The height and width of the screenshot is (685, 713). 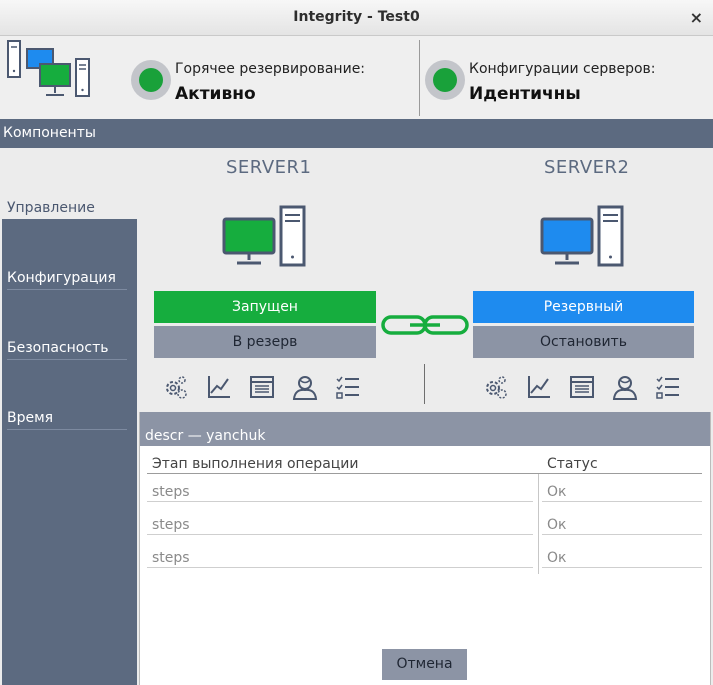 What do you see at coordinates (538, 524) in the screenshot?
I see `table-column-divider` at bounding box center [538, 524].